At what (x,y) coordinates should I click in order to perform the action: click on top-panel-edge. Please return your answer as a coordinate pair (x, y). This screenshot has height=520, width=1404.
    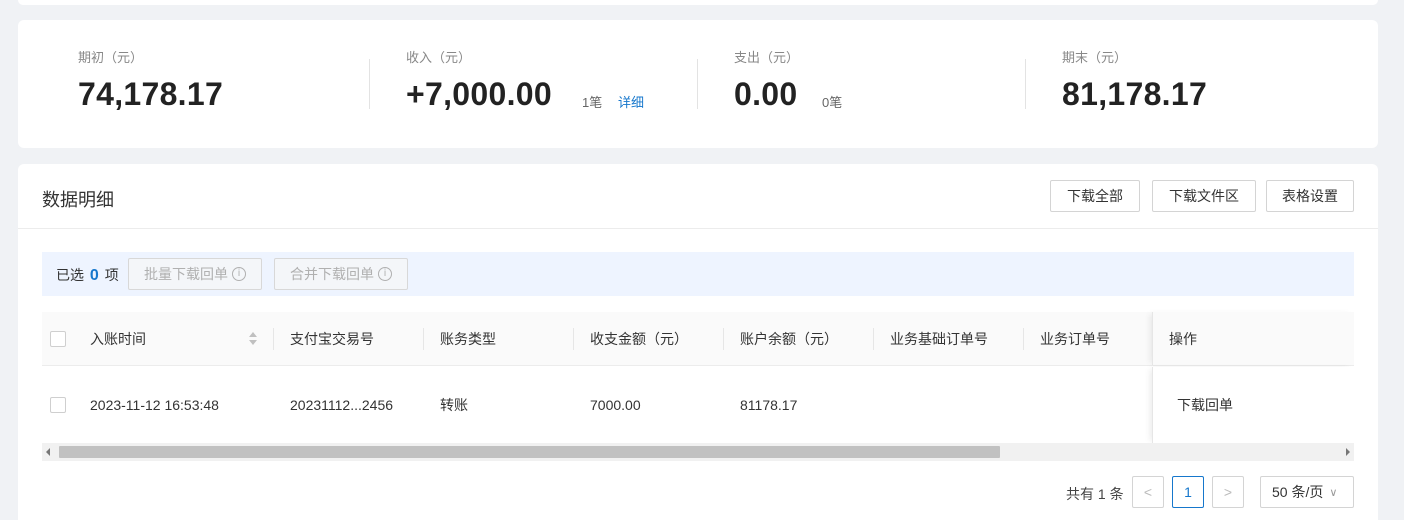
    Looking at the image, I should click on (698, 2).